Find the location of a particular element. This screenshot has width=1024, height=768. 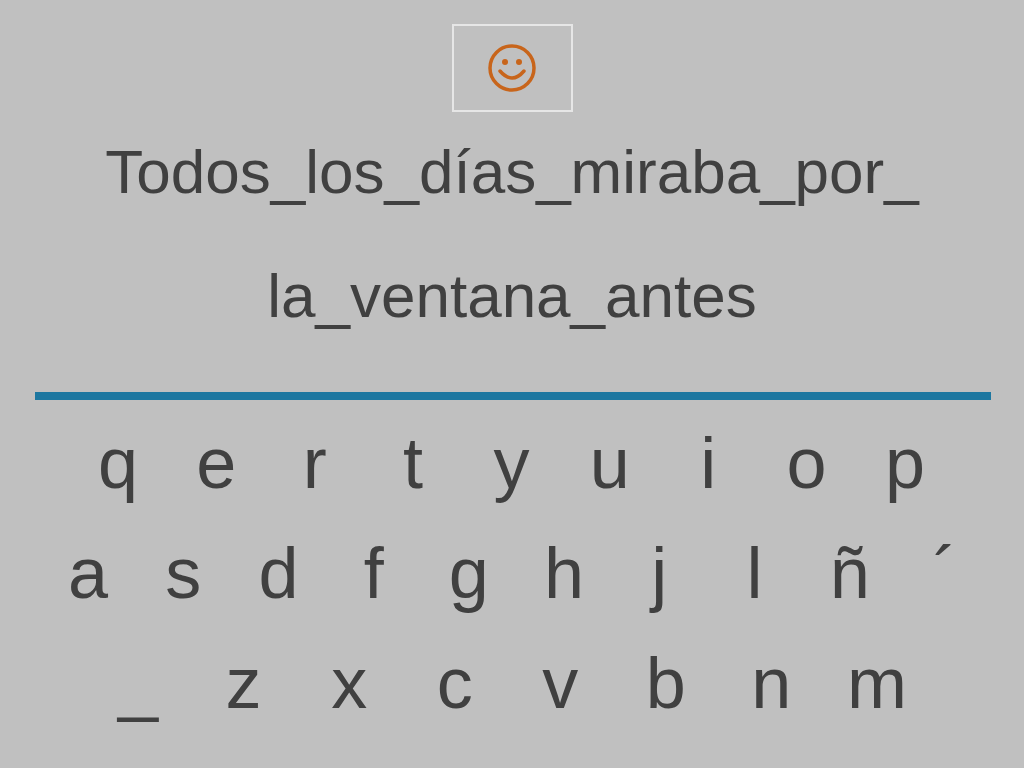

letter-key: ´ is located at coordinates (944, 573).